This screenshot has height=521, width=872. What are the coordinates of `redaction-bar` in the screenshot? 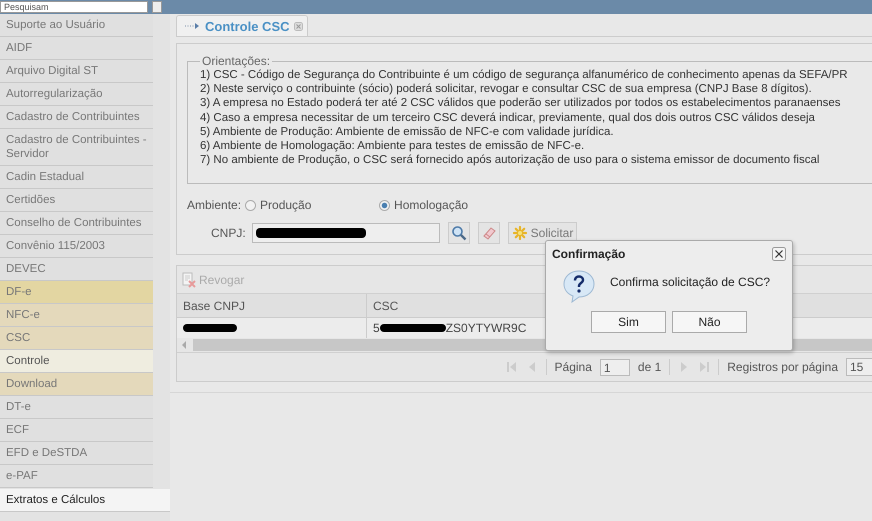 It's located at (413, 328).